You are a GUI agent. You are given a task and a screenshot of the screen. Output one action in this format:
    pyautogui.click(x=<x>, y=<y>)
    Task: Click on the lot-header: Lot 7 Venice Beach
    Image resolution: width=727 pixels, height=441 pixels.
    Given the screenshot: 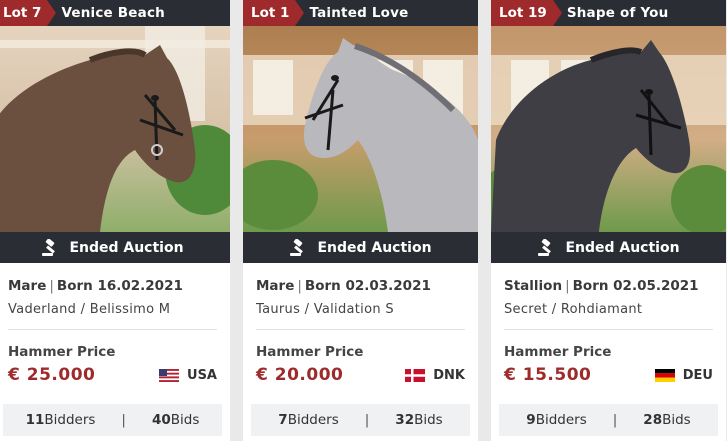 What is the action you would take?
    pyautogui.click(x=115, y=13)
    